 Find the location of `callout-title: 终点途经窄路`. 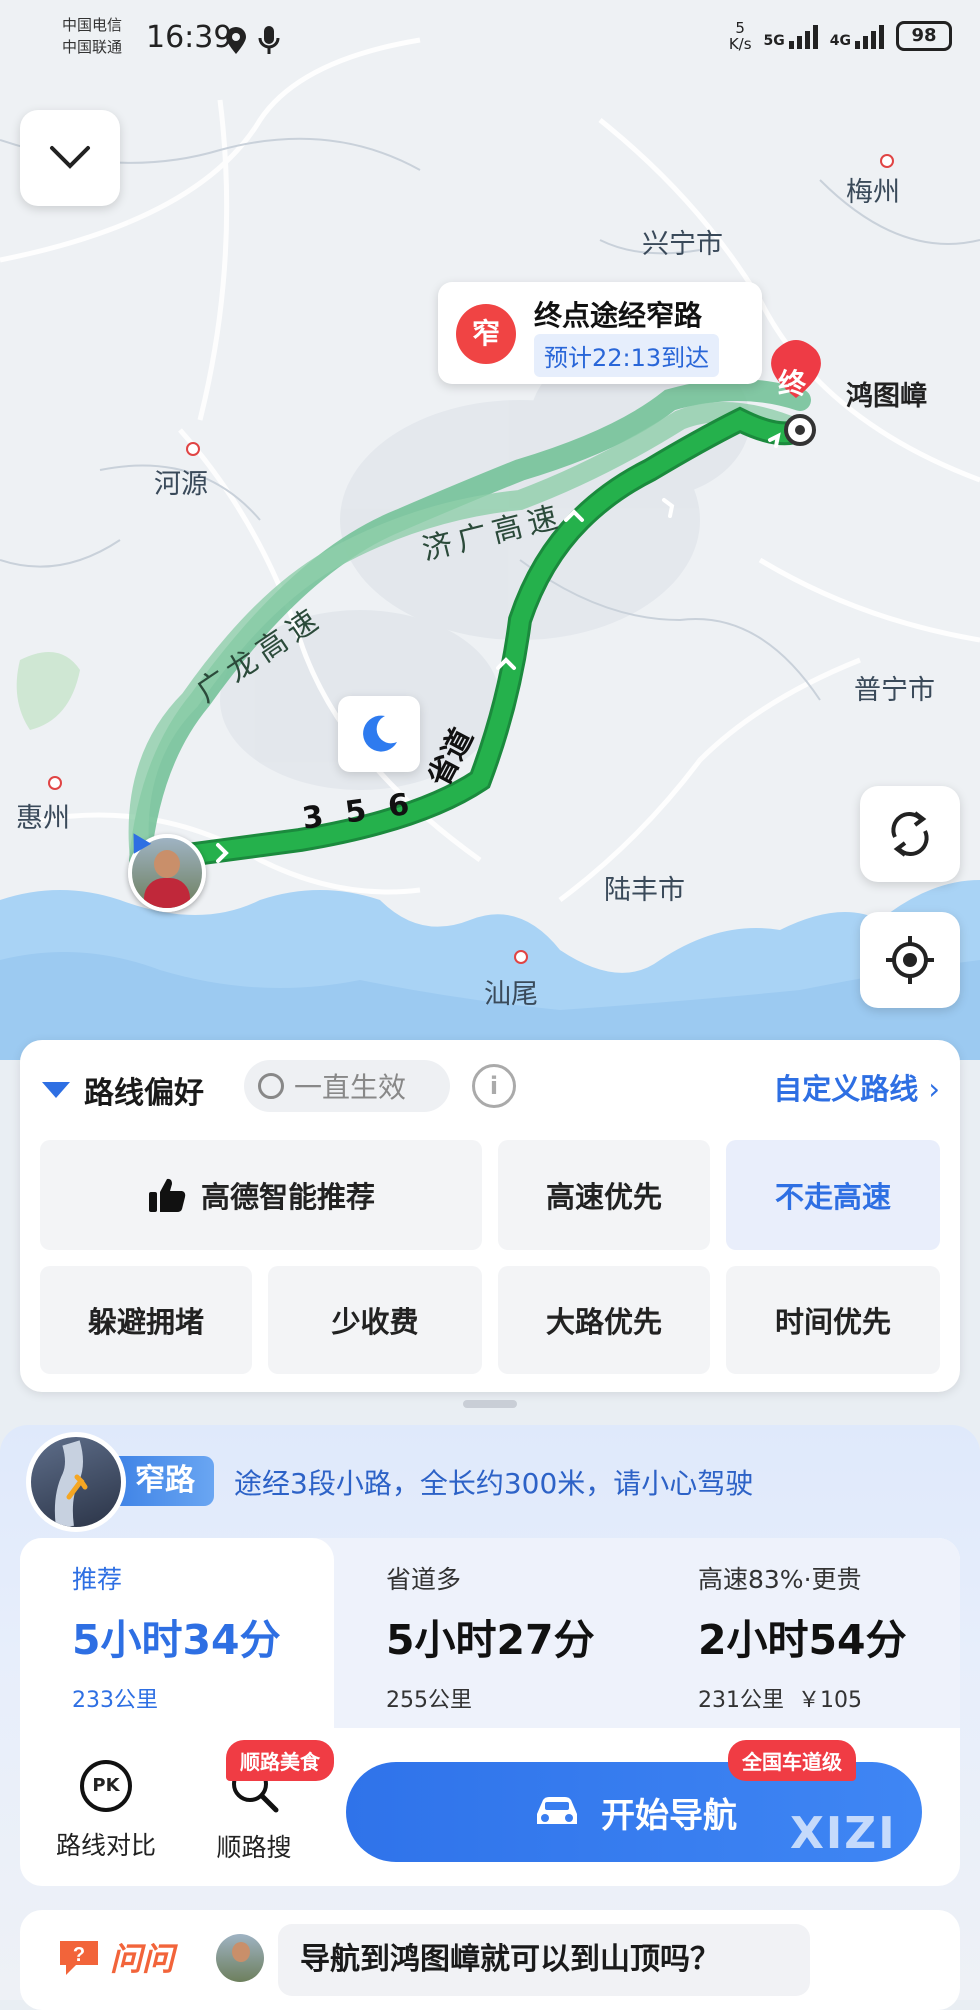

callout-title: 终点途经窄路 is located at coordinates (618, 315).